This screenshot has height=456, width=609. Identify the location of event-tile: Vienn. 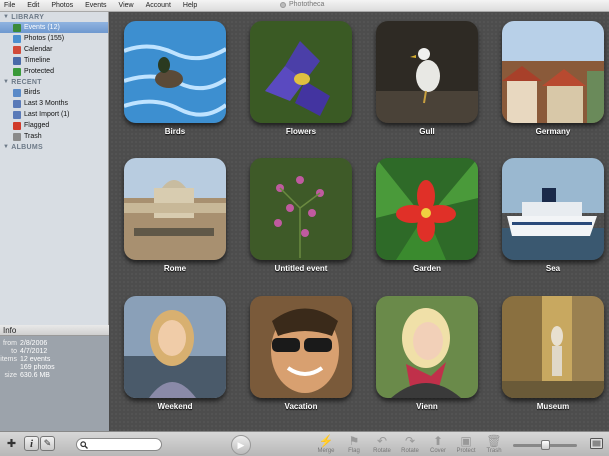
(427, 353).